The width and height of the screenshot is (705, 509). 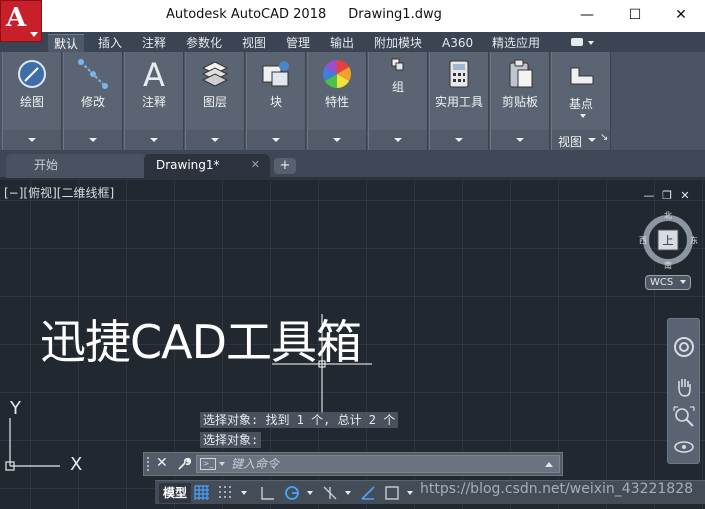 What do you see at coordinates (162, 463) in the screenshot?
I see `close-command-line-icon: ✕` at bounding box center [162, 463].